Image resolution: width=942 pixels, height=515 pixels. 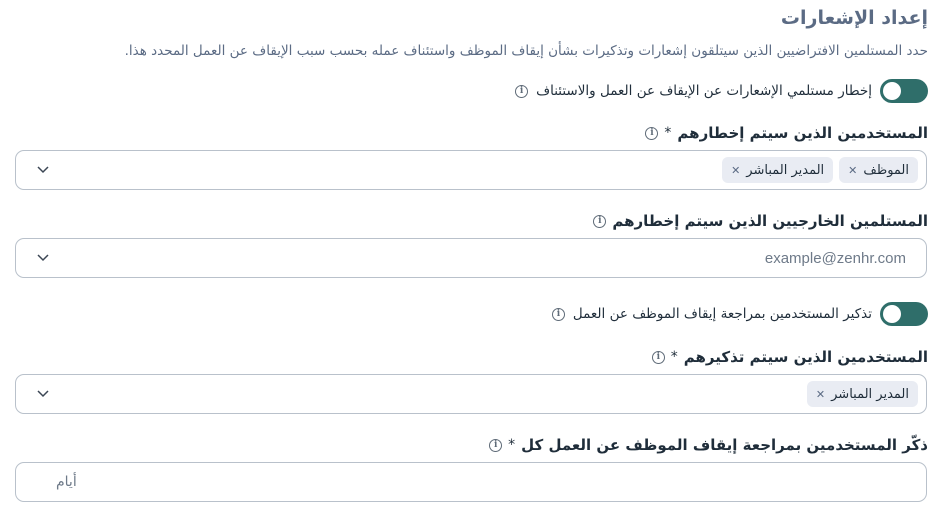 What do you see at coordinates (471, 482) in the screenshot?
I see `remind-every-input: أيام` at bounding box center [471, 482].